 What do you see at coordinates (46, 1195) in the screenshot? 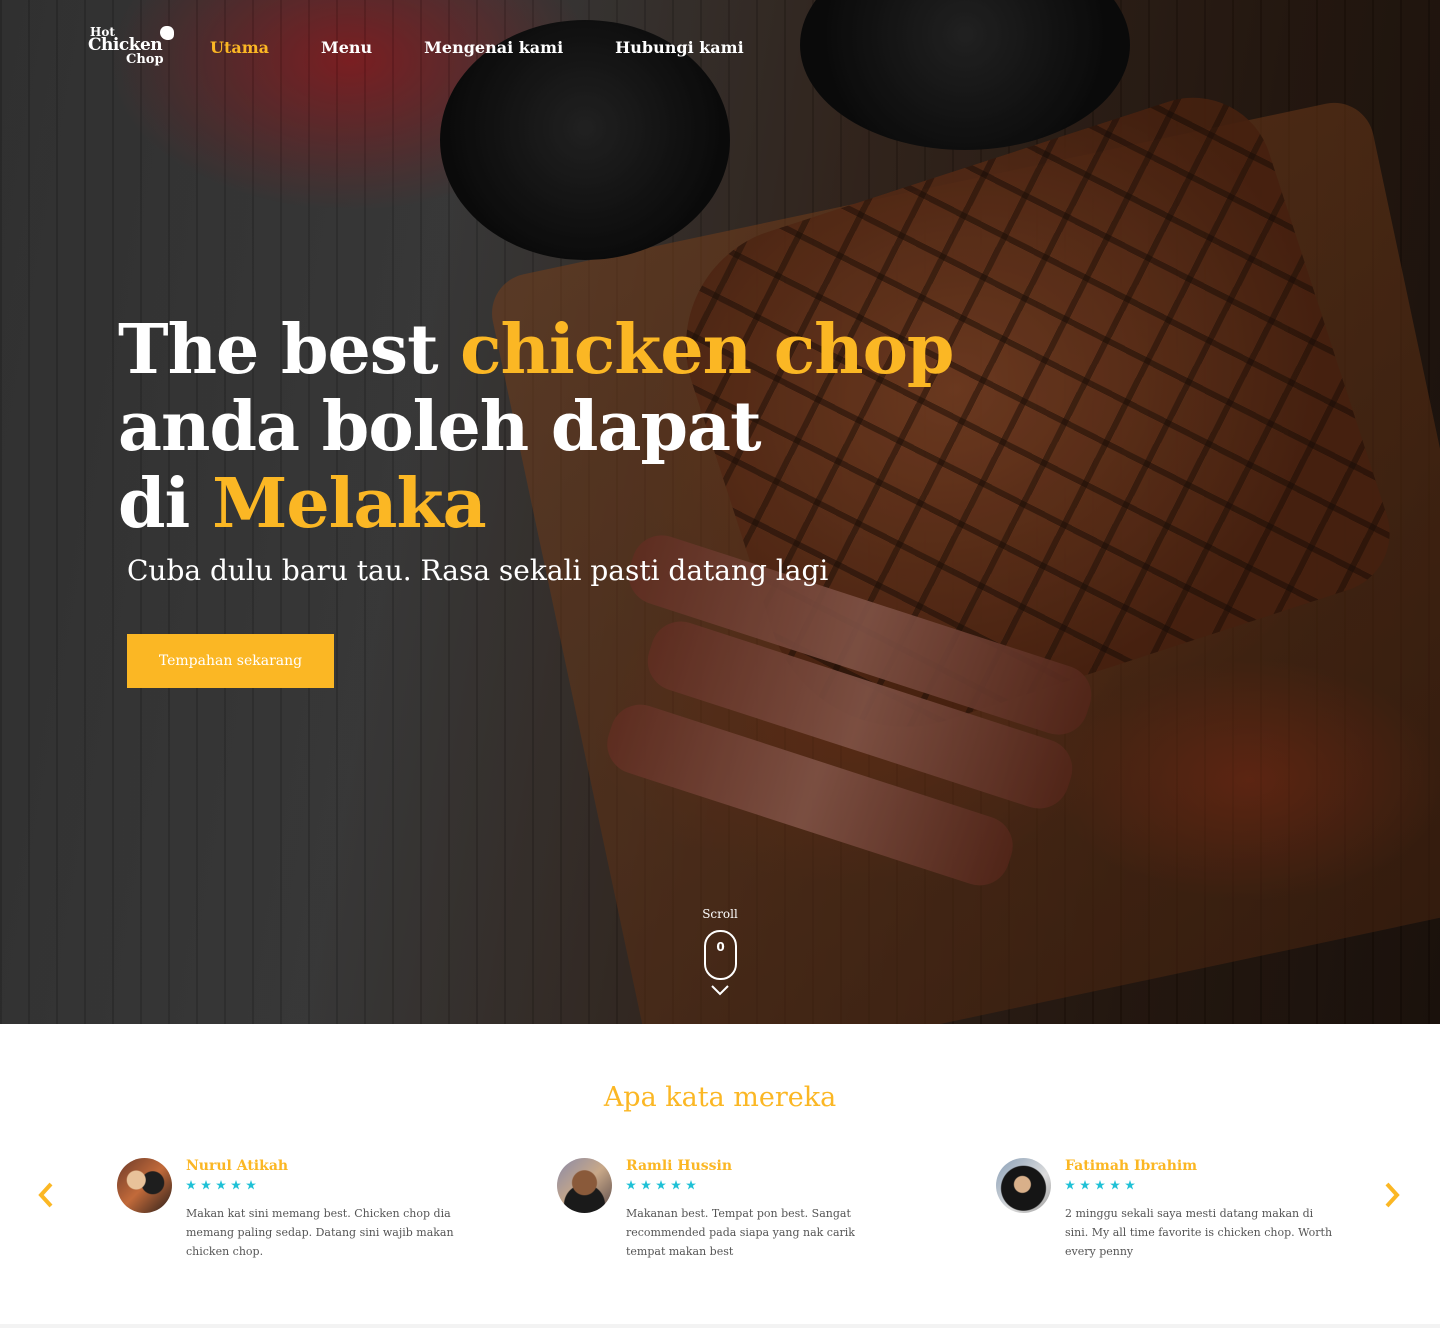
I see `chevron-left-icon` at bounding box center [46, 1195].